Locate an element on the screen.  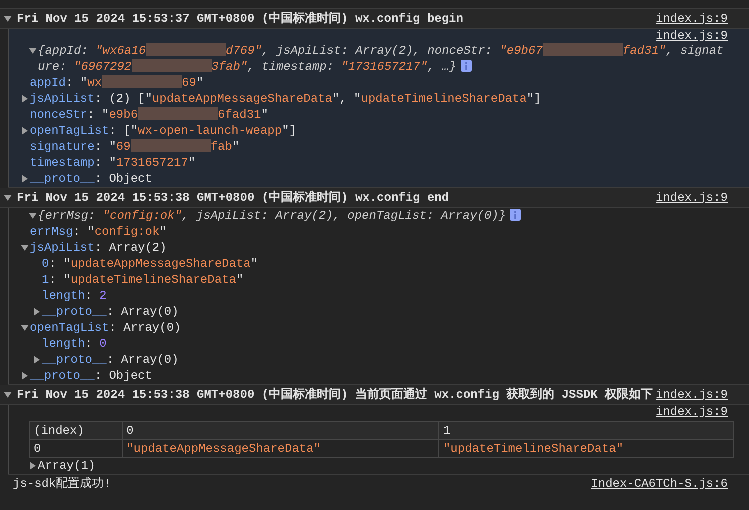
group-title: Fri Nov 15 2024 15:53:37 GMT+0800 (中国标准时间) wx.config begin is located at coordinates (240, 18).